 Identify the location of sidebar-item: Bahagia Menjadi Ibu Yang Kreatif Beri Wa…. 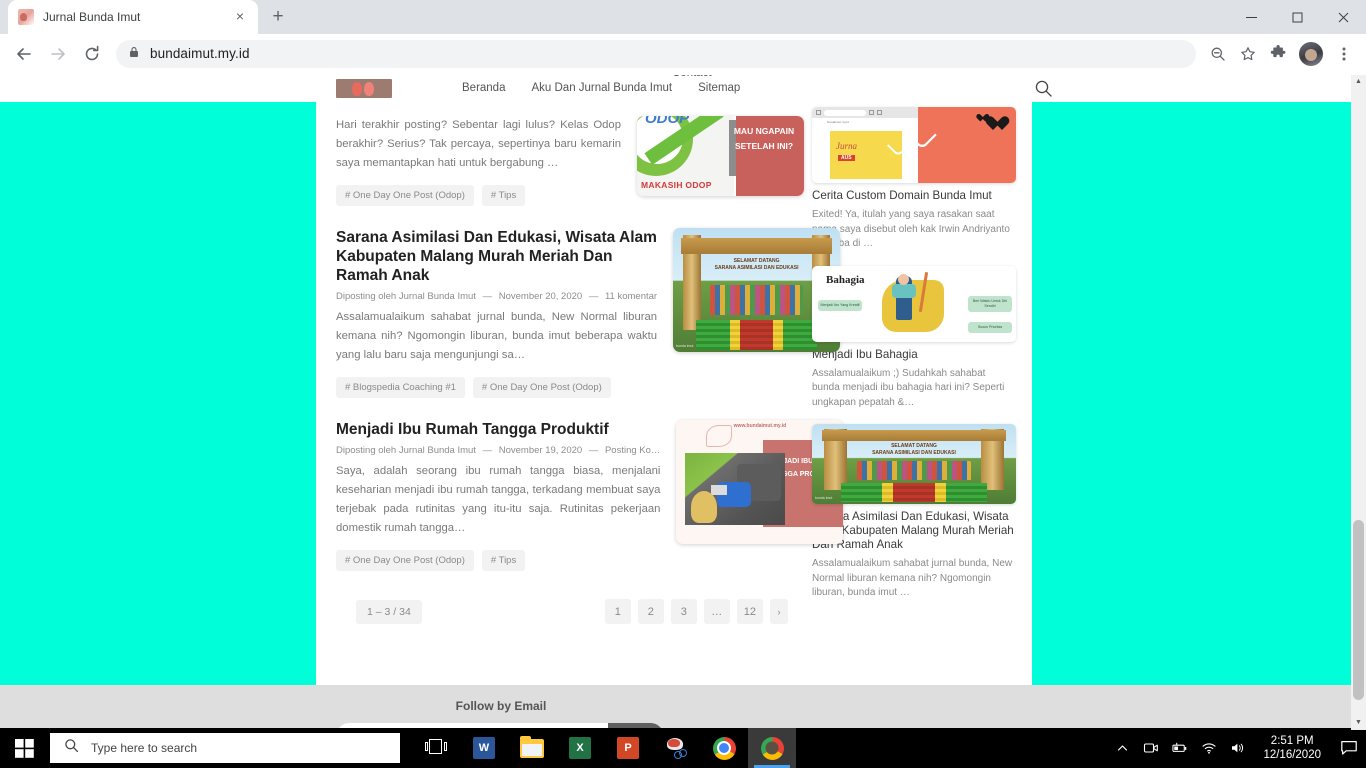
(914, 338).